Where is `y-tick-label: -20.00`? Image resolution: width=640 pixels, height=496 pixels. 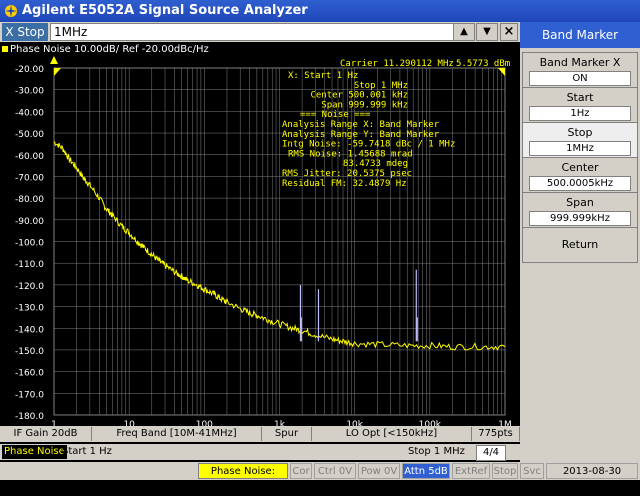 y-tick-label: -20.00 is located at coordinates (29, 70).